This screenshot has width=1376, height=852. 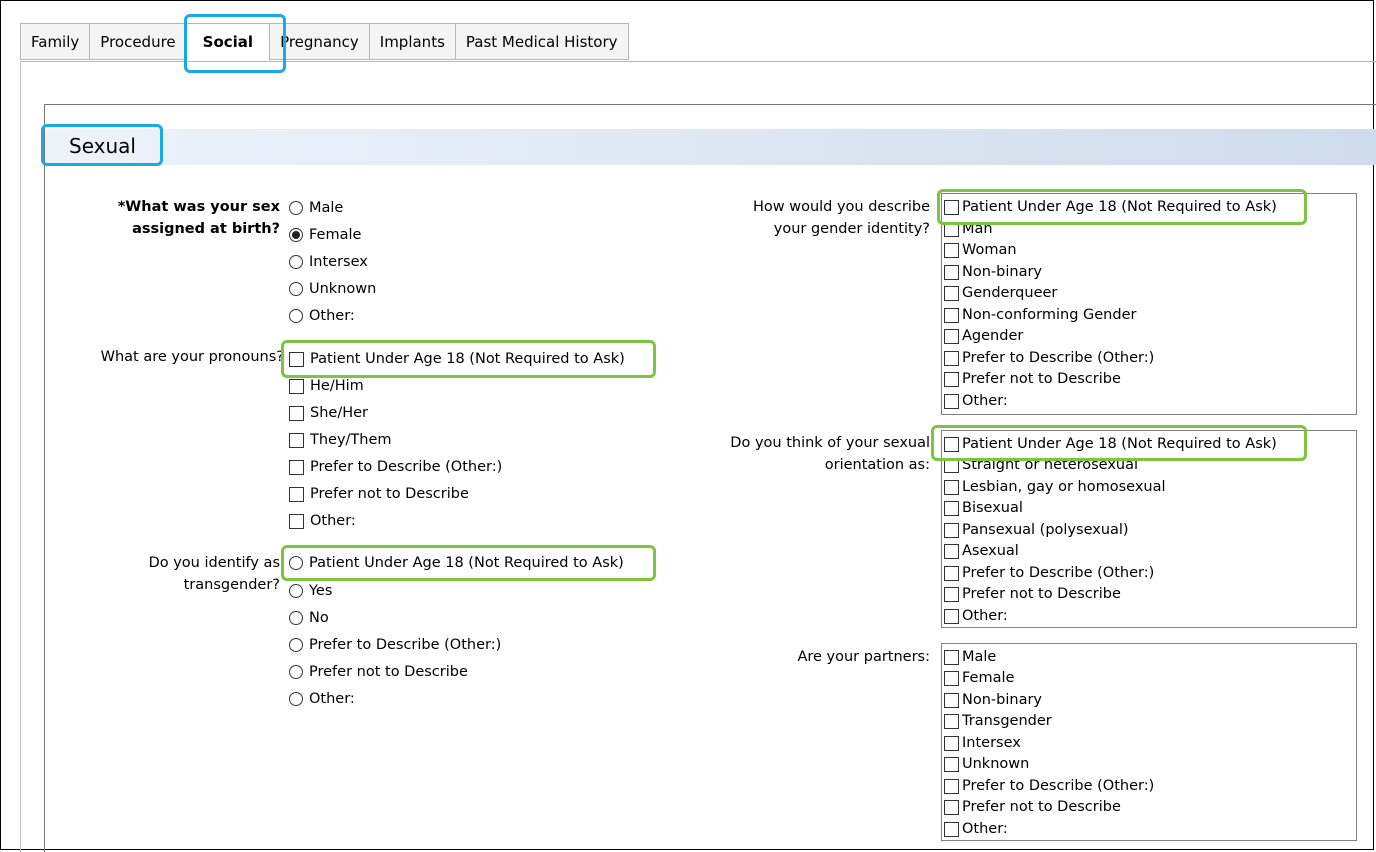 I want to click on transgender-option-yes: Yes, so click(x=310, y=591).